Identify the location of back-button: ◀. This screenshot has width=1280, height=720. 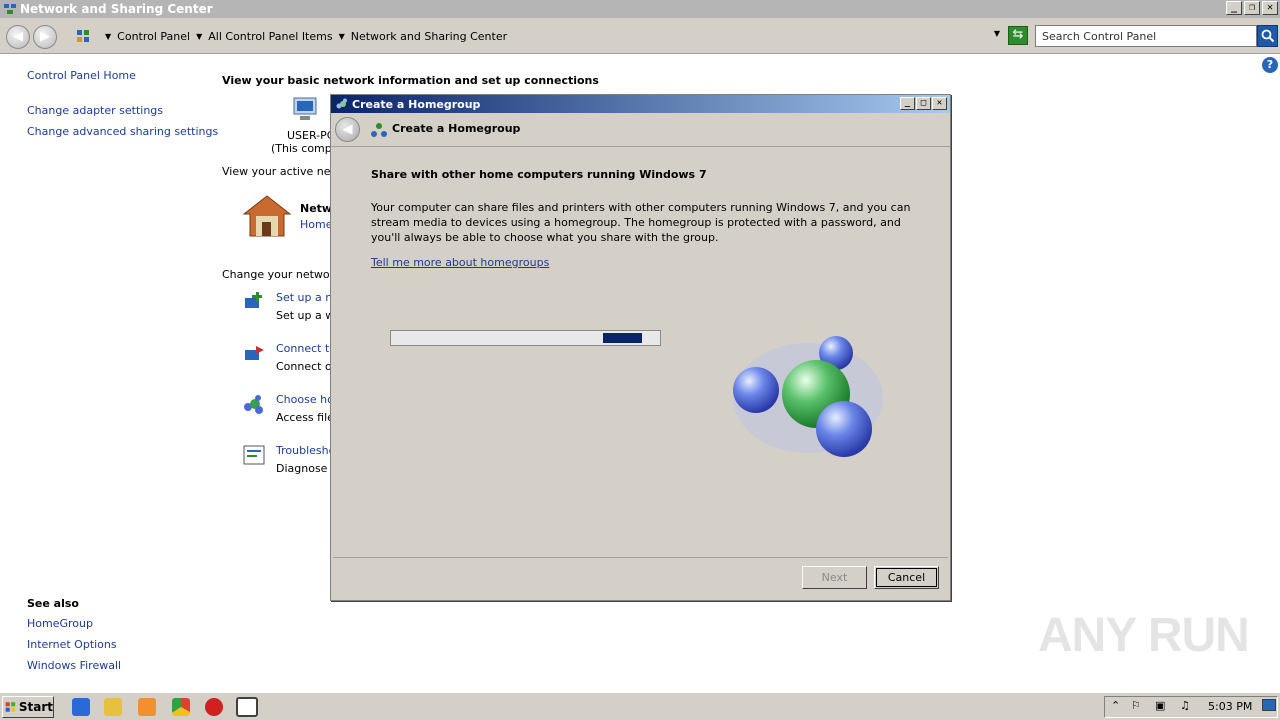
(18, 37).